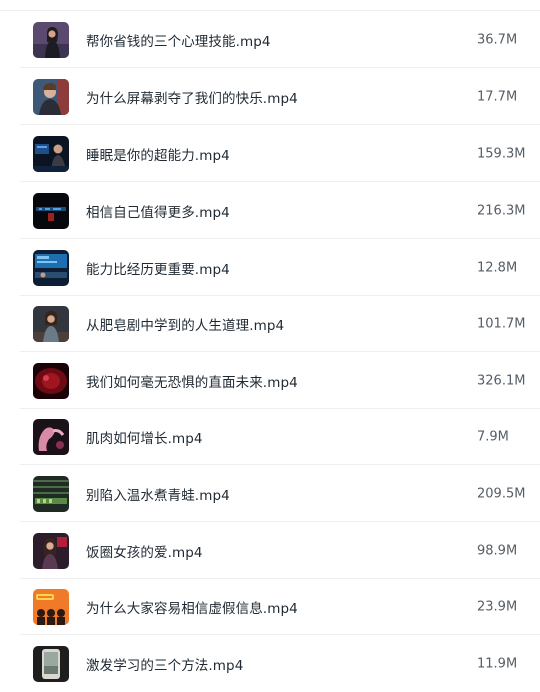  Describe the element at coordinates (270, 154) in the screenshot. I see `file-row: 睡眠是你的超能力.mp4 159.3M` at that location.